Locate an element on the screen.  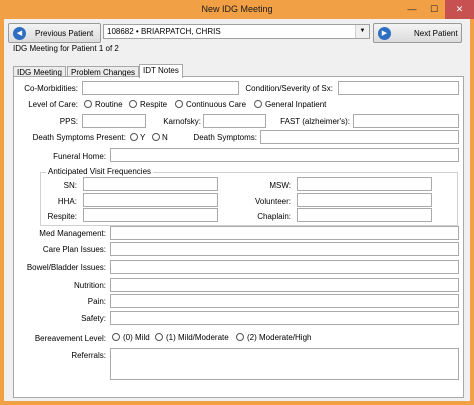
next-patient-button: ▶ Next Patient is located at coordinates (417, 33).